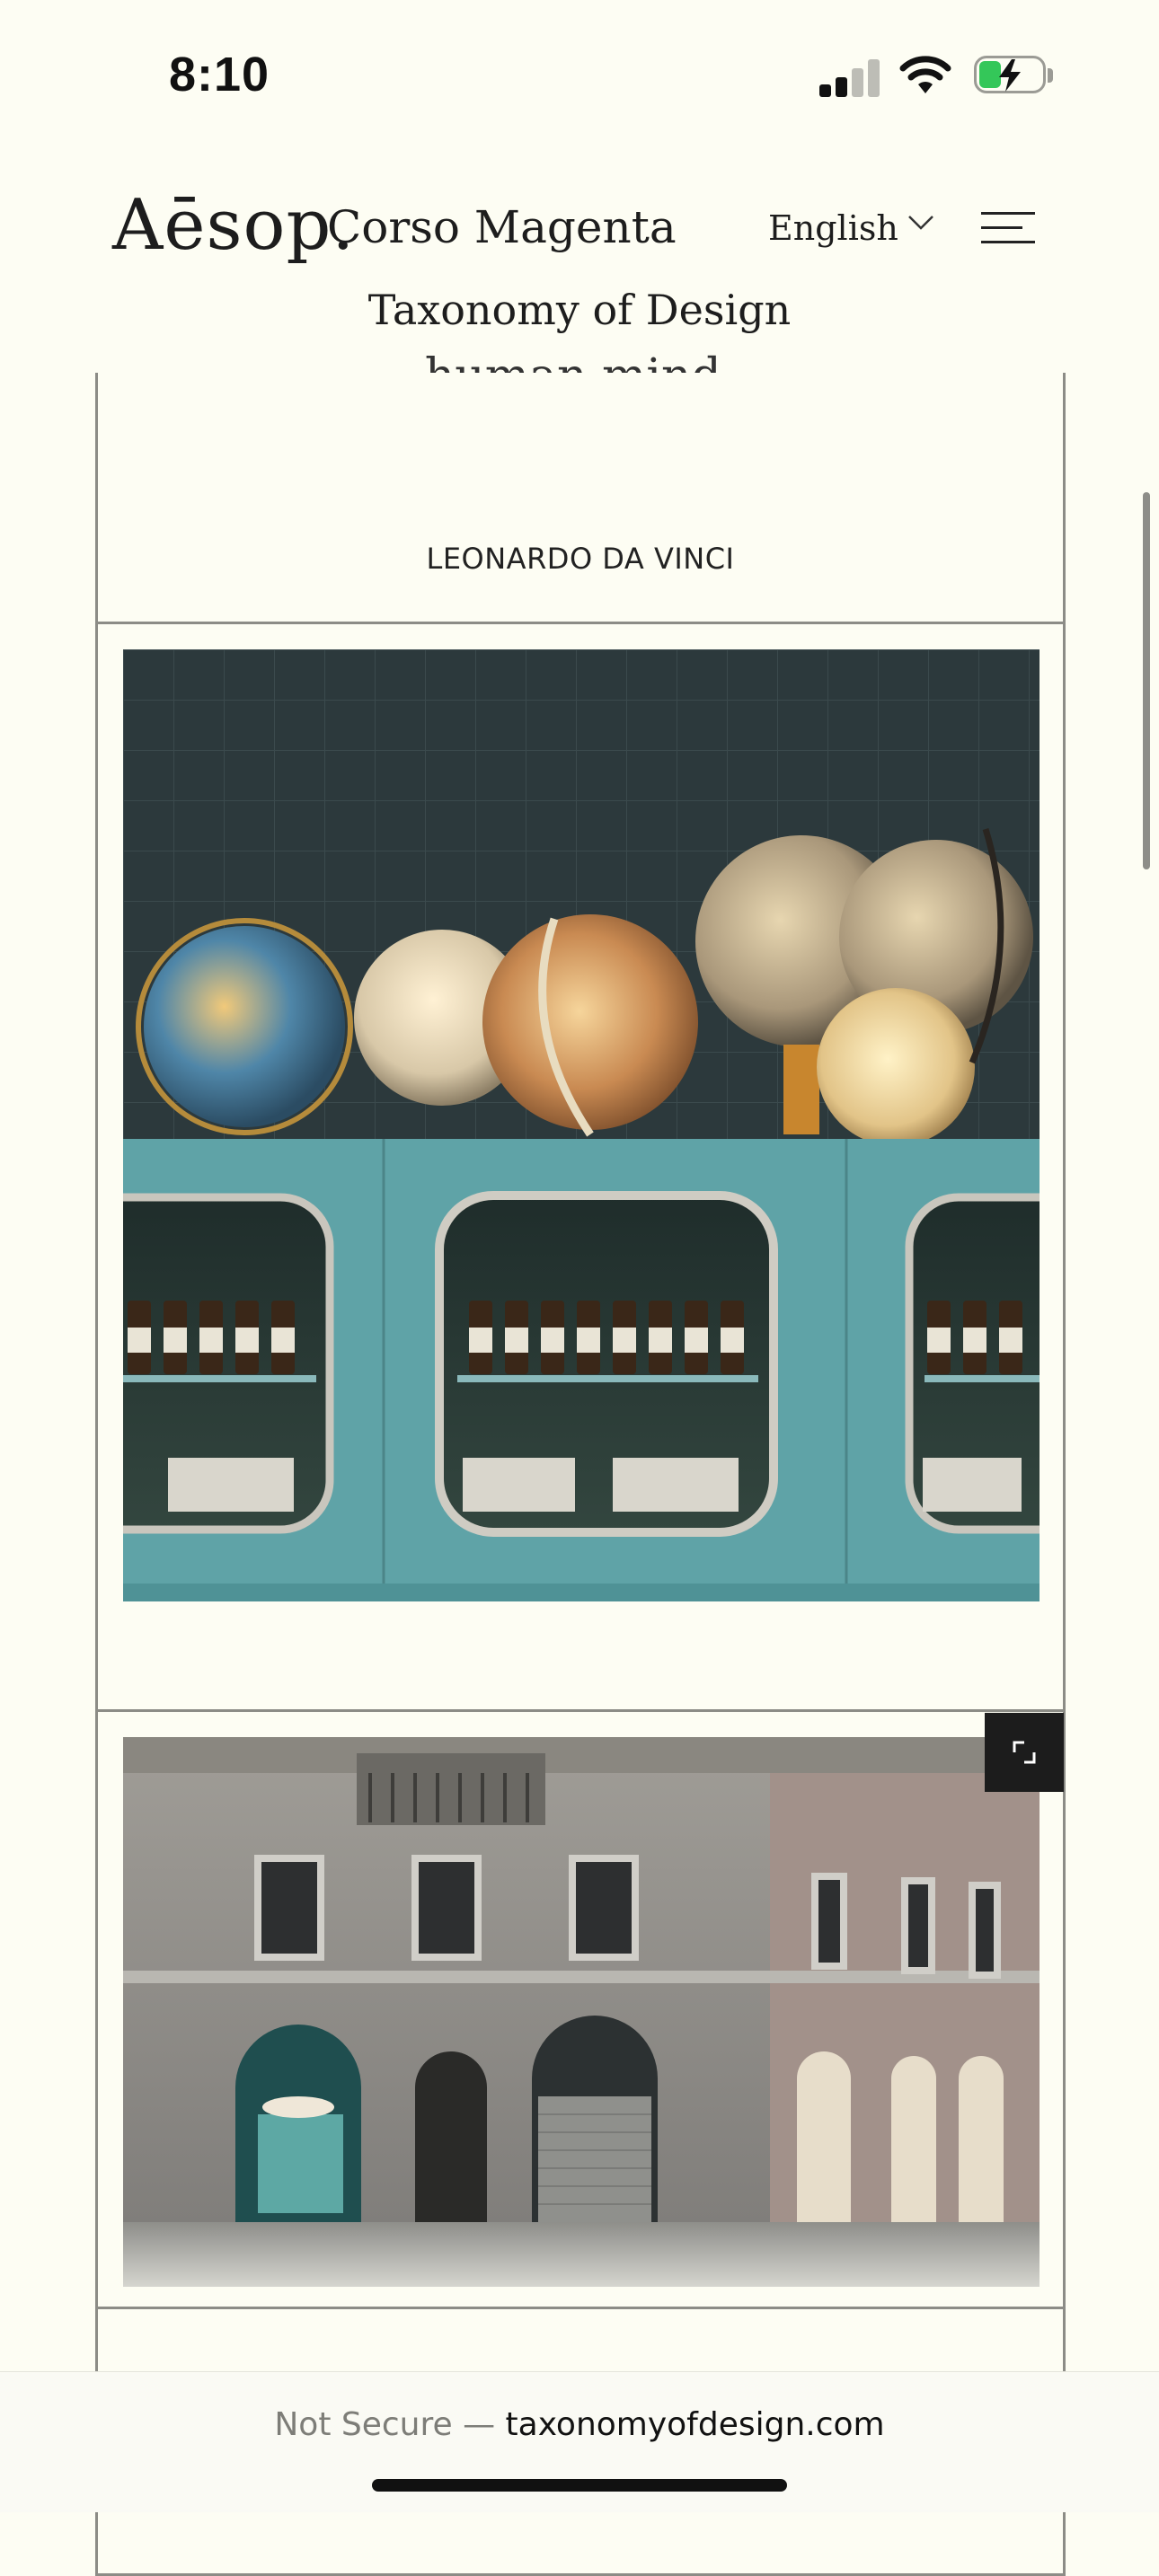 The width and height of the screenshot is (1159, 2576). Describe the element at coordinates (851, 77) in the screenshot. I see `cellular-signal-icon` at that location.